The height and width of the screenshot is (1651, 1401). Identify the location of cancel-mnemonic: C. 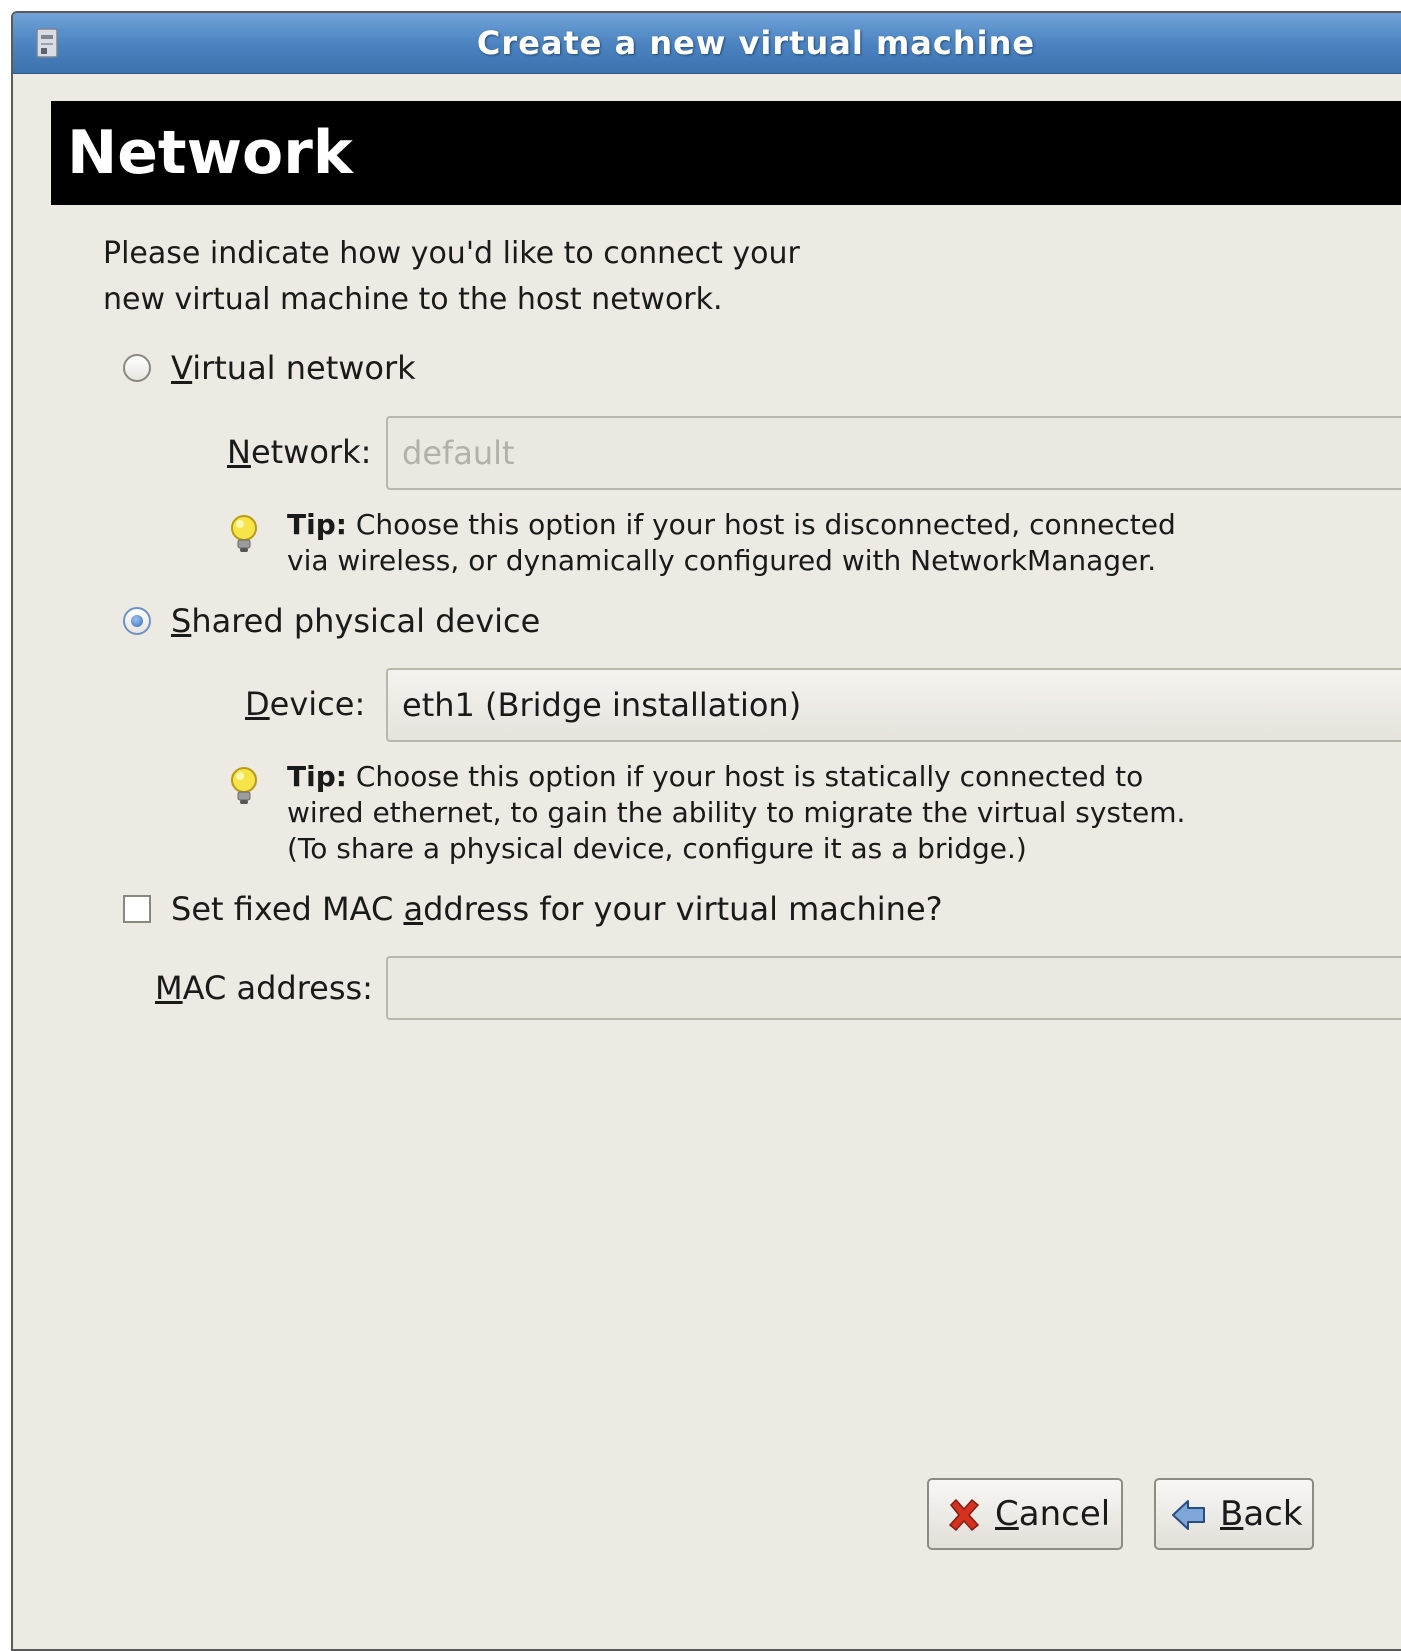
(1007, 1514).